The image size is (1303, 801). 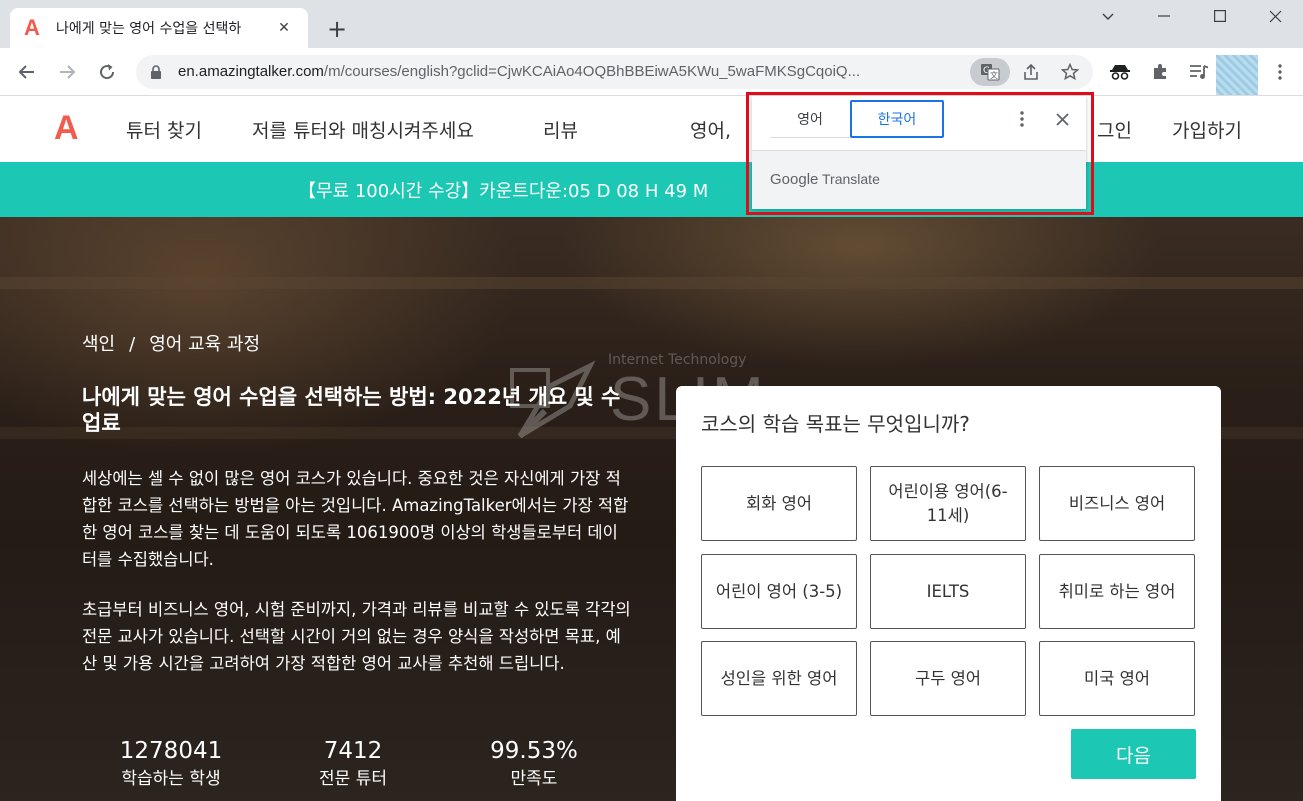 What do you see at coordinates (353, 751) in the screenshot?
I see `stat-value: 7412` at bounding box center [353, 751].